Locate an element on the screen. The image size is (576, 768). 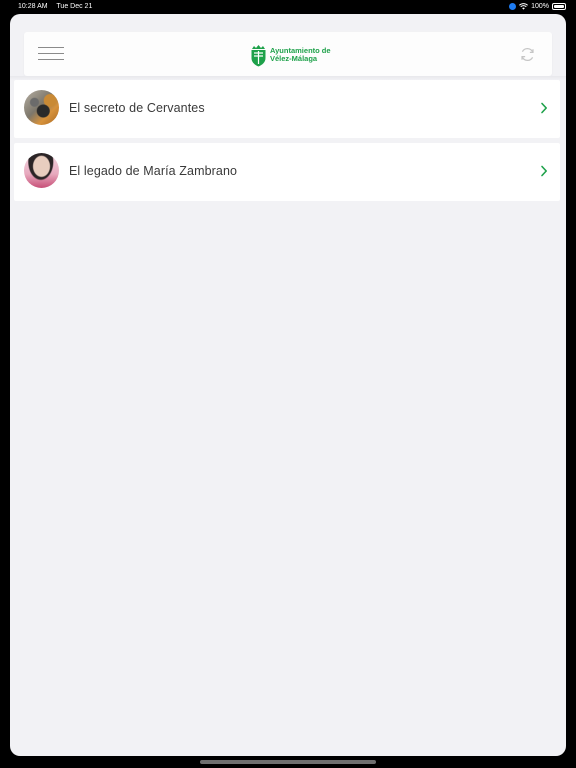
refresh-icon is located at coordinates (527, 54).